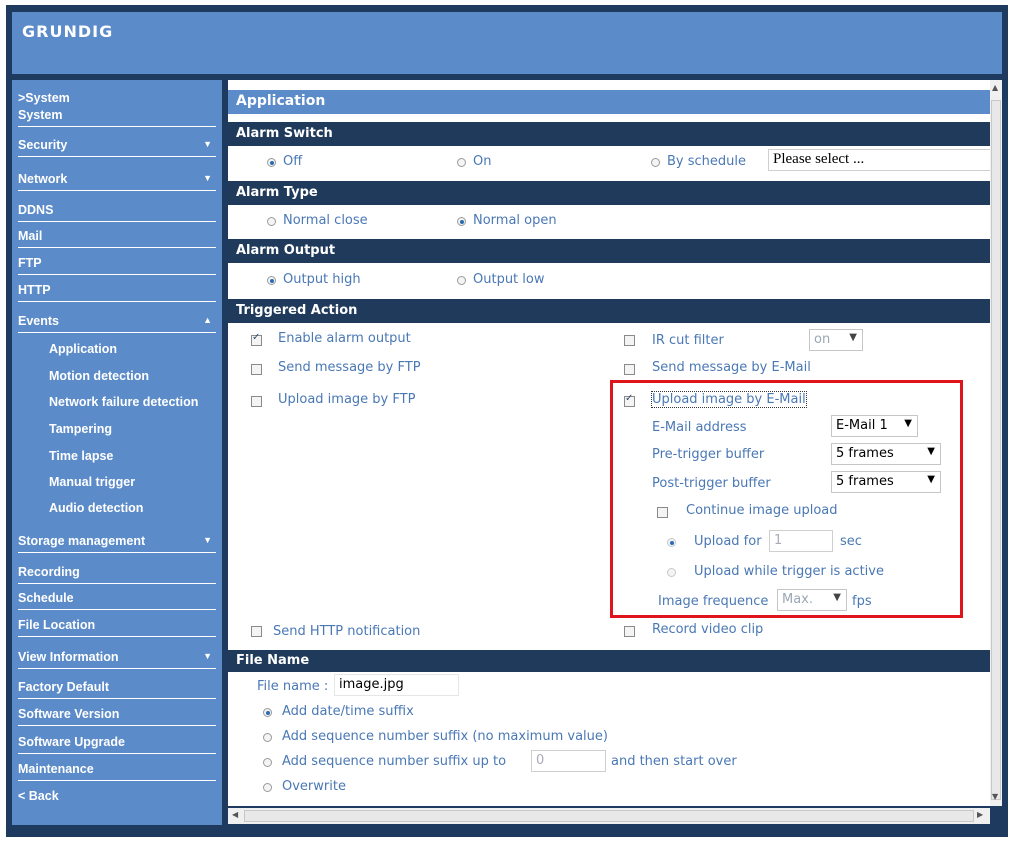 Image resolution: width=1014 pixels, height=841 pixels. Describe the element at coordinates (71, 742) in the screenshot. I see `sidebar-item-label: Software Upgrade` at that location.